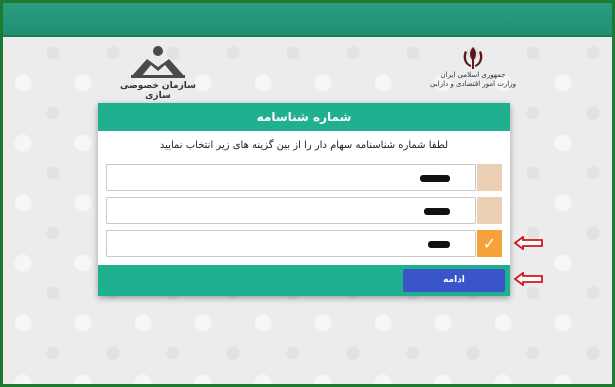 The width and height of the screenshot is (615, 387). I want to click on ministry-logo-line1: جمهوری اسلامی ایران, so click(473, 75).